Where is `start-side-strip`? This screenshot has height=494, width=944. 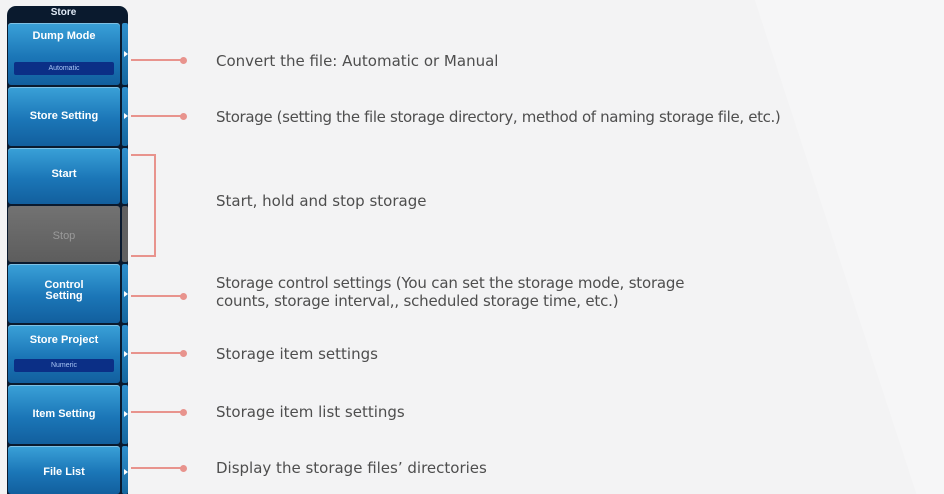 start-side-strip is located at coordinates (125, 176).